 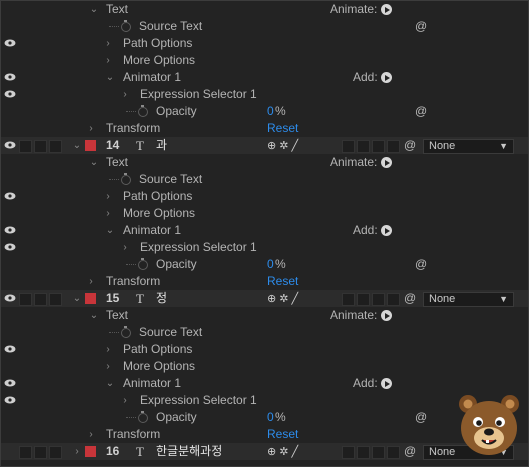 What do you see at coordinates (264, 298) in the screenshot?
I see `layer-row: ⌄ 15 T 정 ⊕ ✲ ╱ @ None ▼` at bounding box center [264, 298].